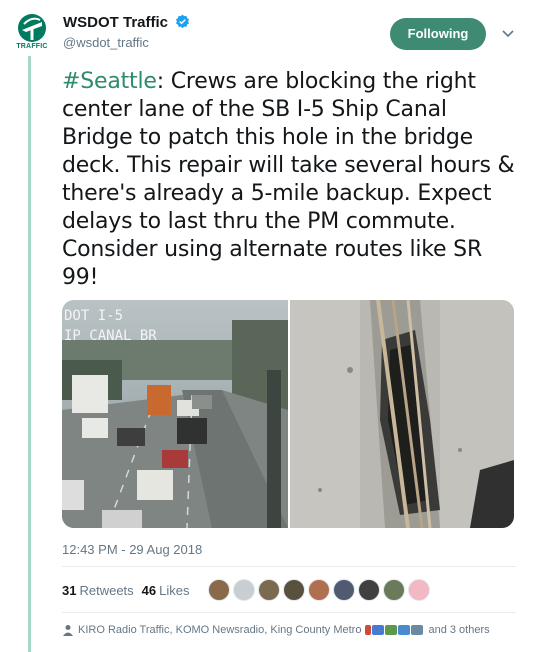 This screenshot has width=542, height=652. What do you see at coordinates (508, 33) in the screenshot?
I see `chevron-down-icon` at bounding box center [508, 33].